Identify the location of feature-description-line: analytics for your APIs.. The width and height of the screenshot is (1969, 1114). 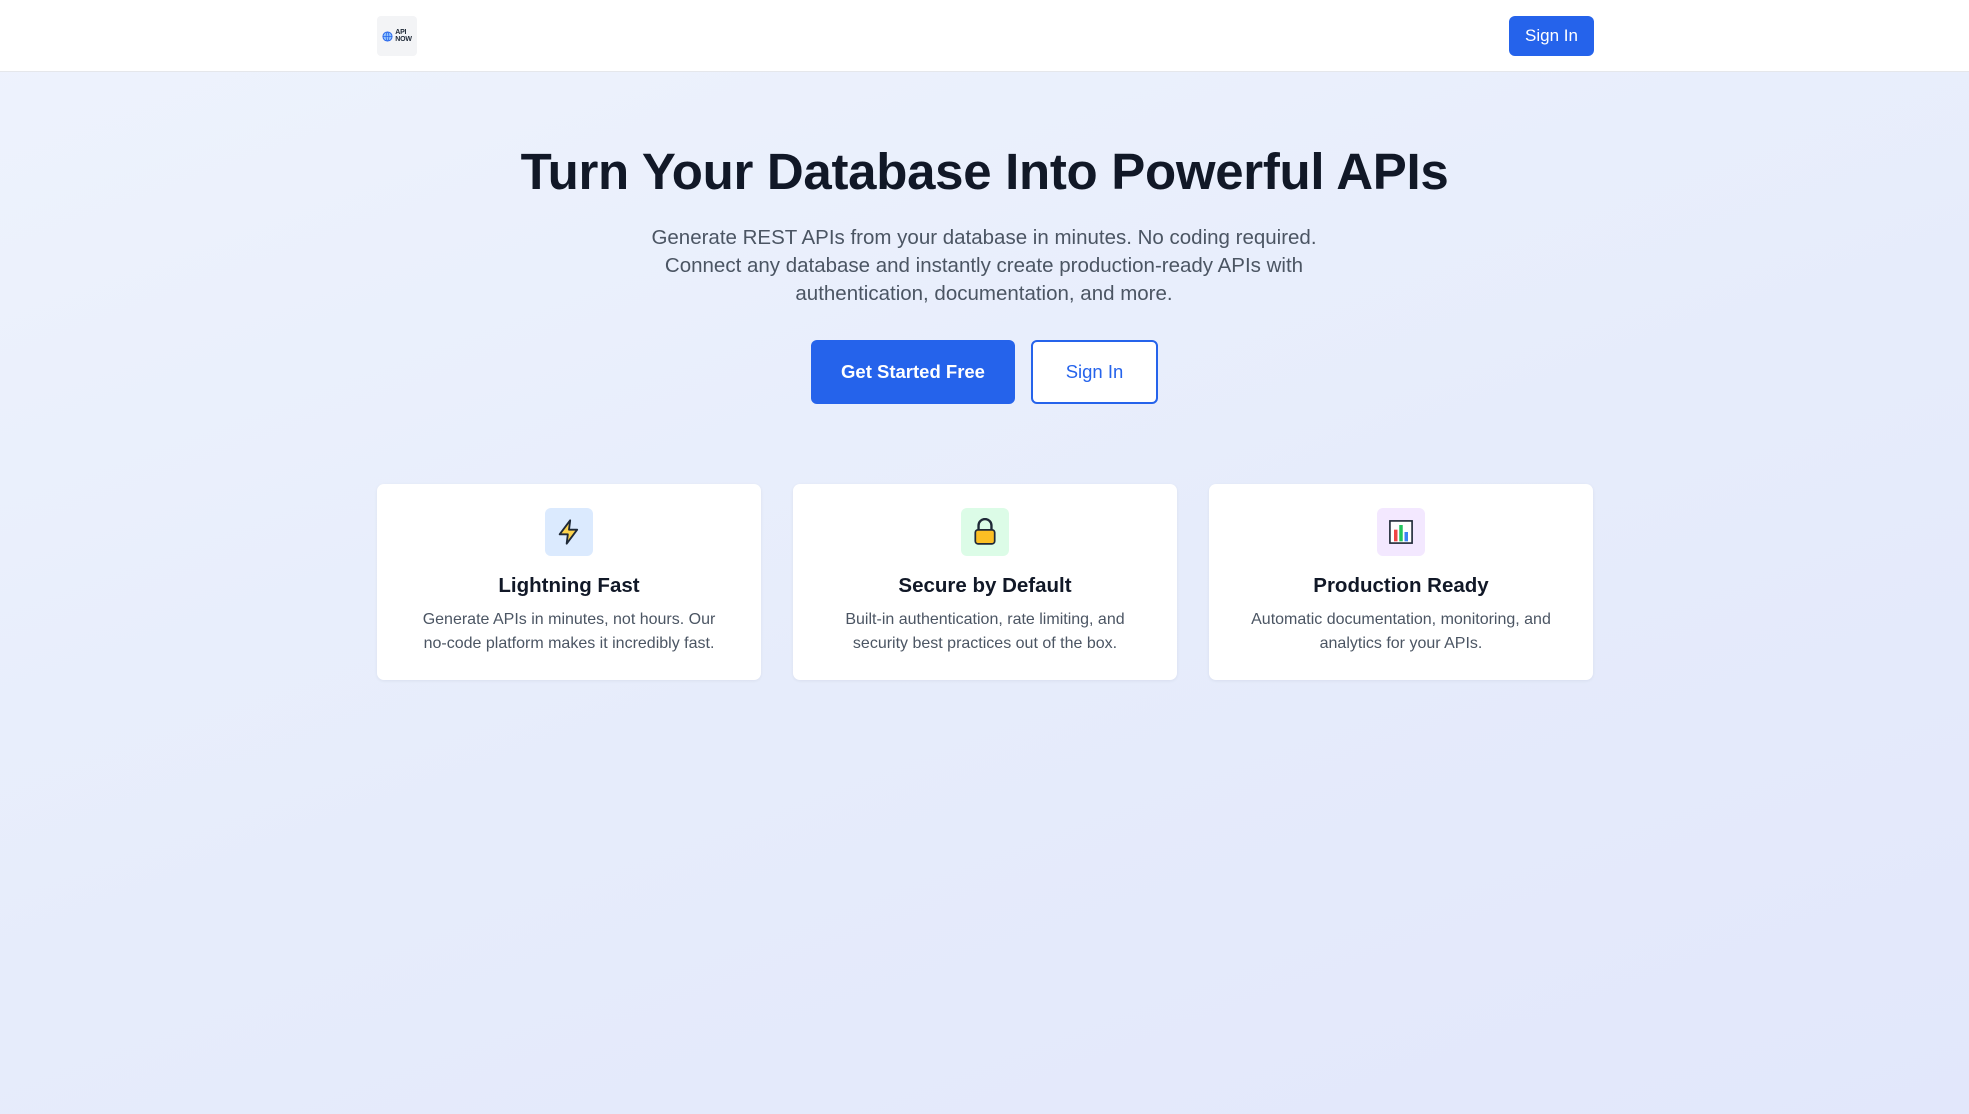
(1401, 643).